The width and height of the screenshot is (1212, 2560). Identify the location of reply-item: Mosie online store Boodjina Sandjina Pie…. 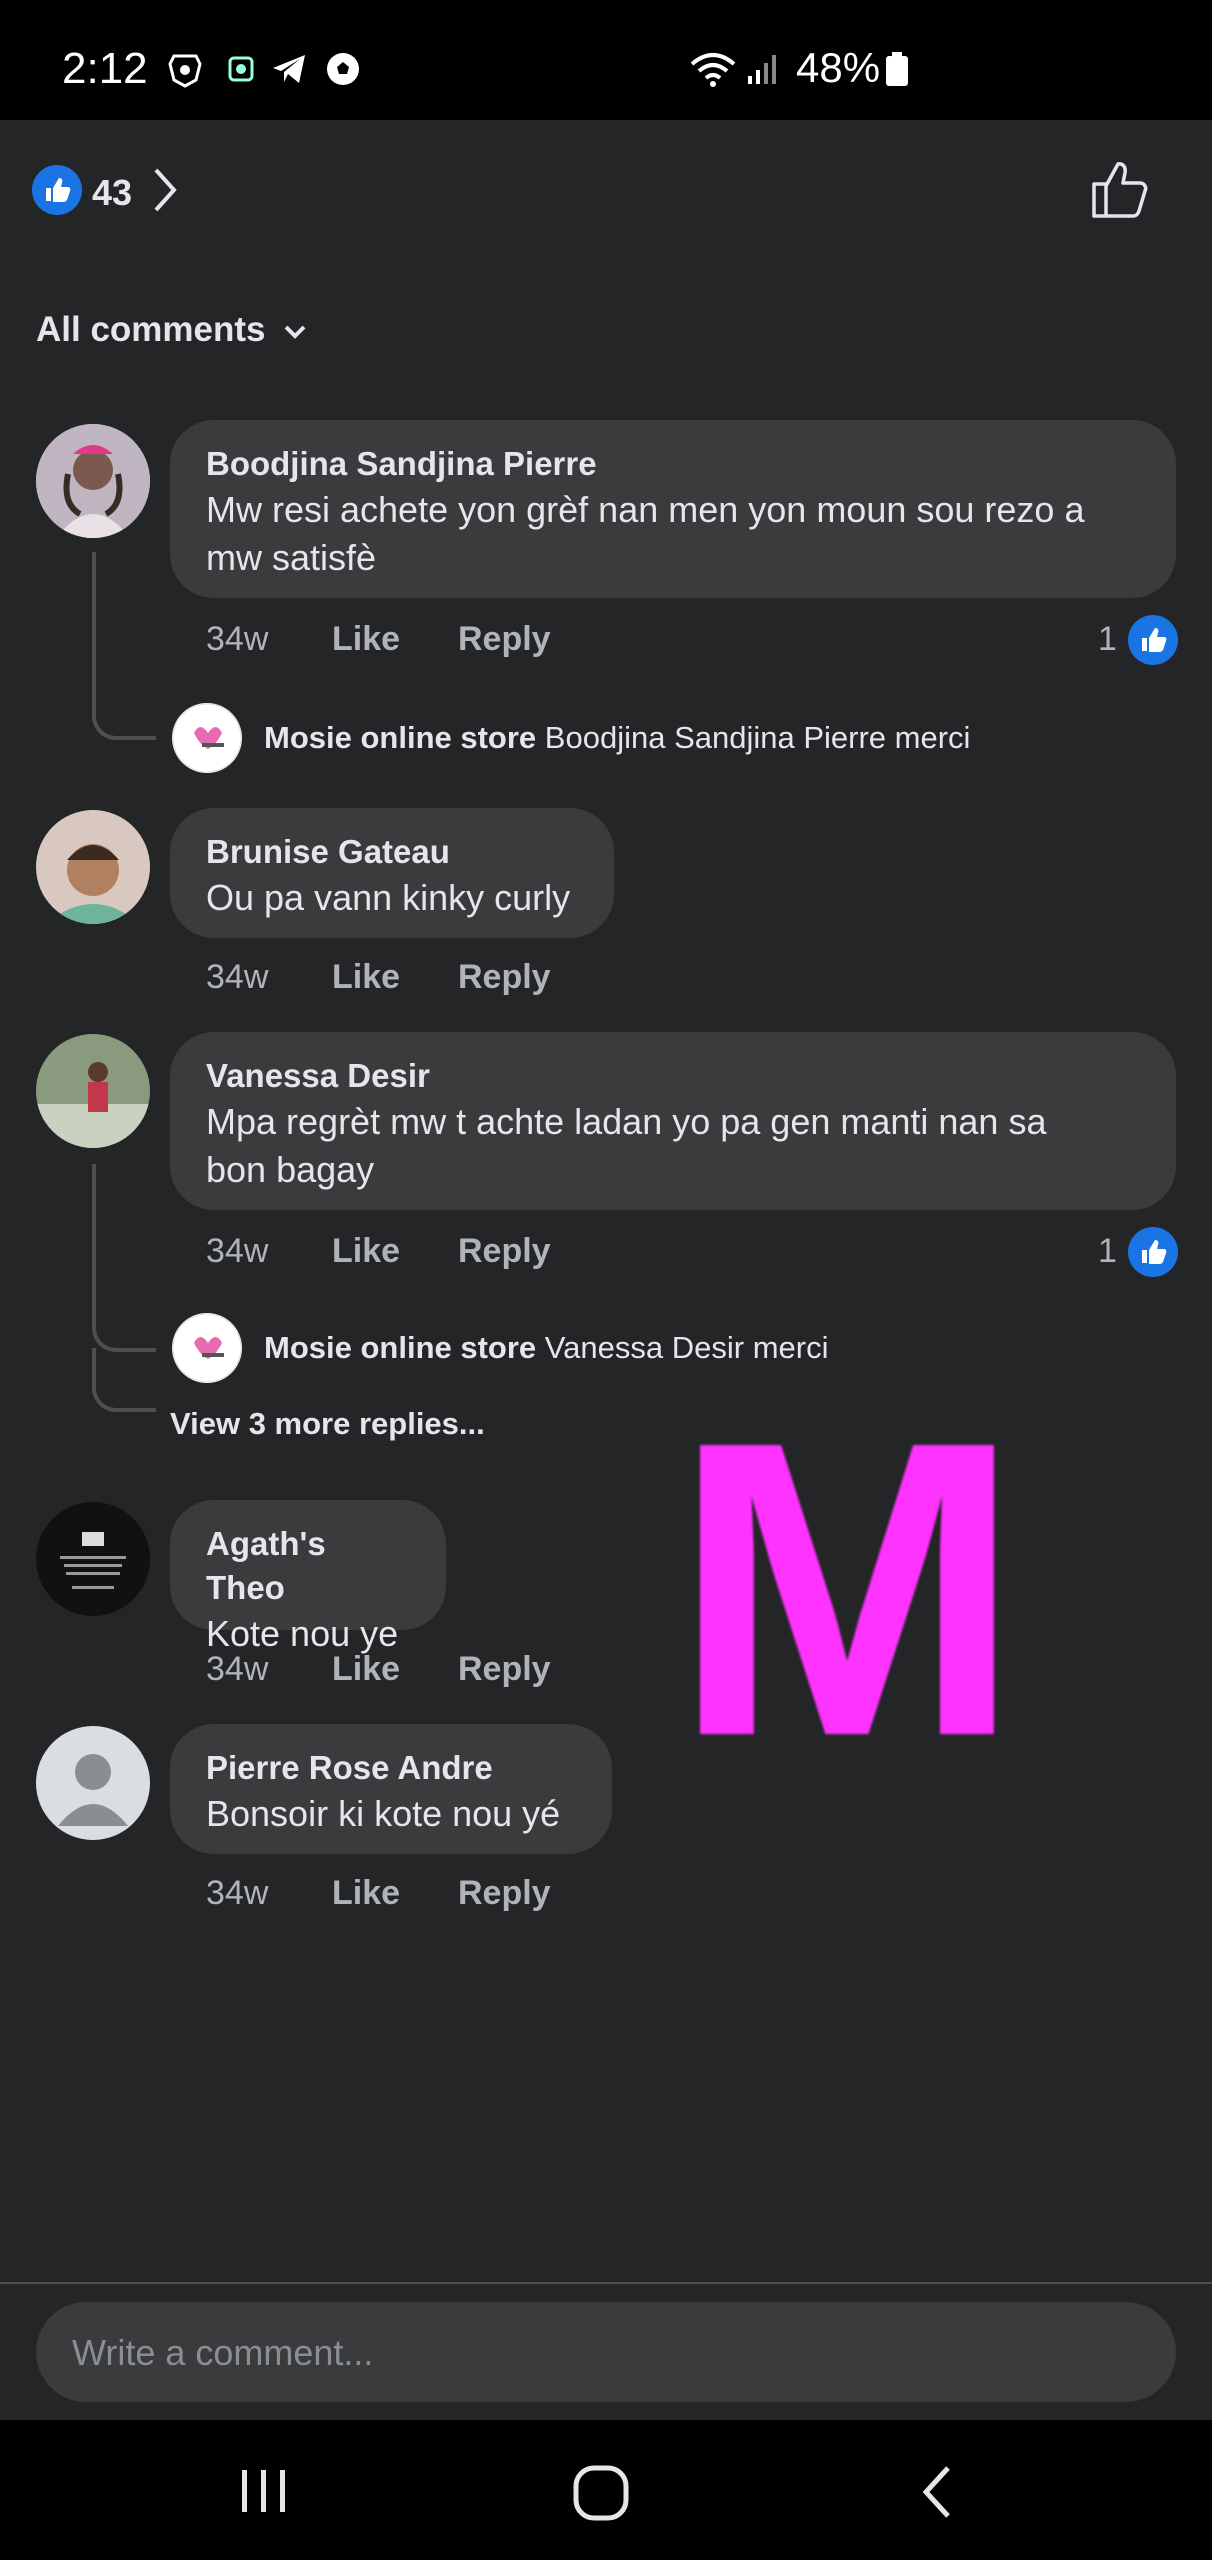
(617, 738).